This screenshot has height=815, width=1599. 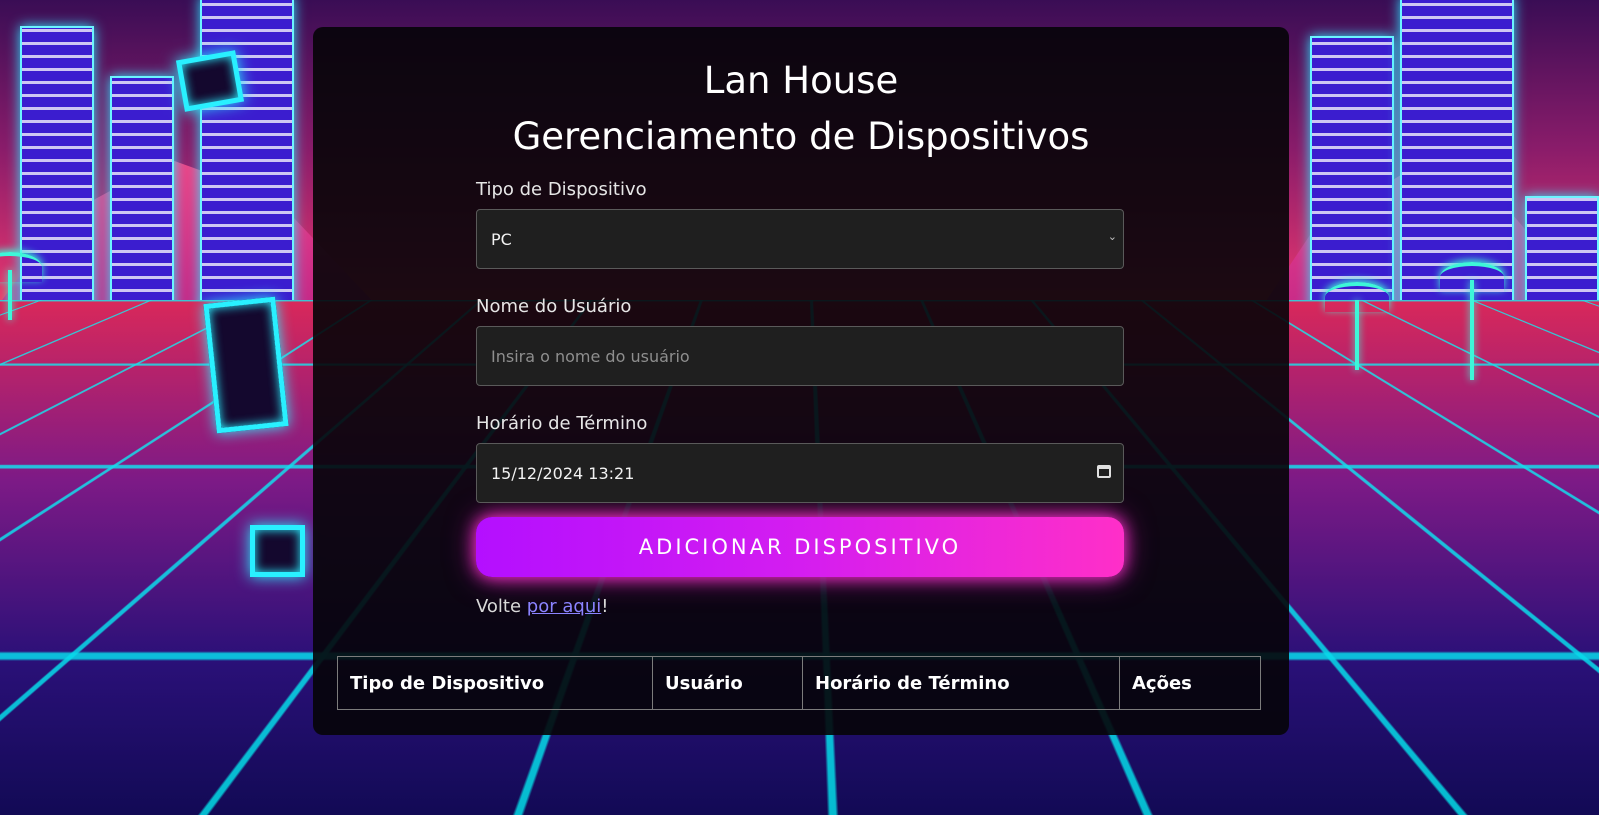 I want to click on calendar-icon, so click(x=1104, y=471).